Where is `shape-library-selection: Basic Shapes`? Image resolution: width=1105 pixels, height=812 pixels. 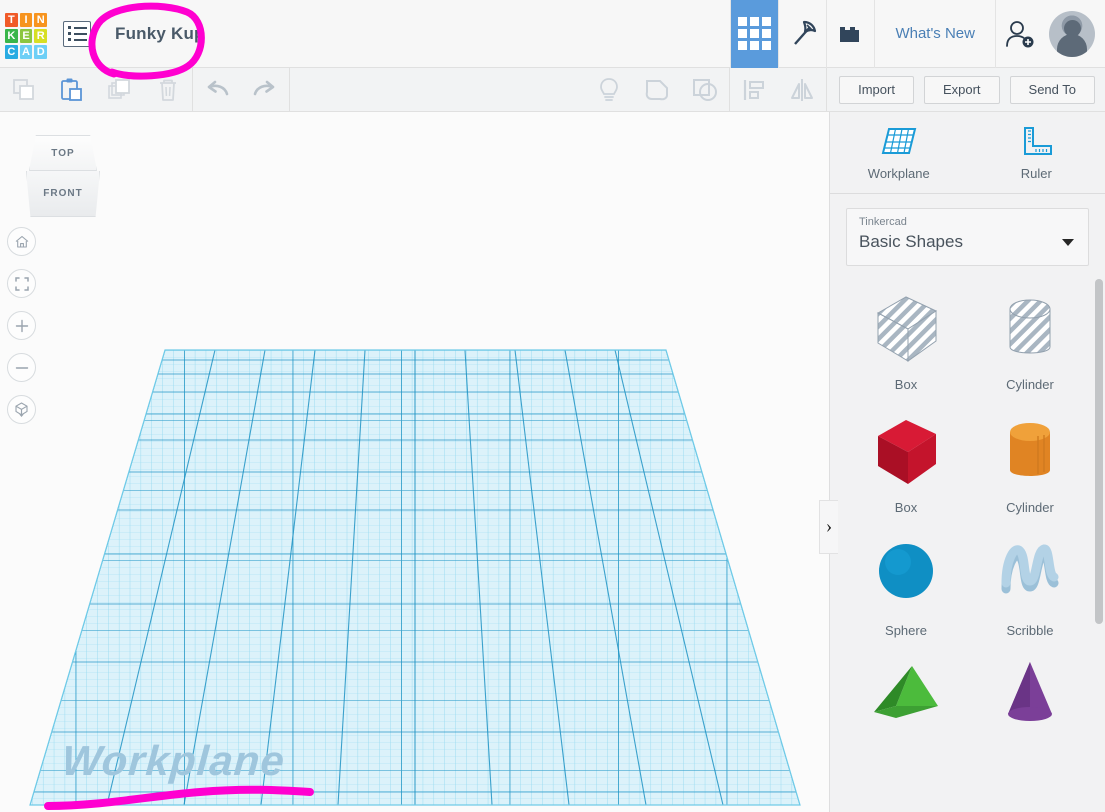 shape-library-selection: Basic Shapes is located at coordinates (911, 241).